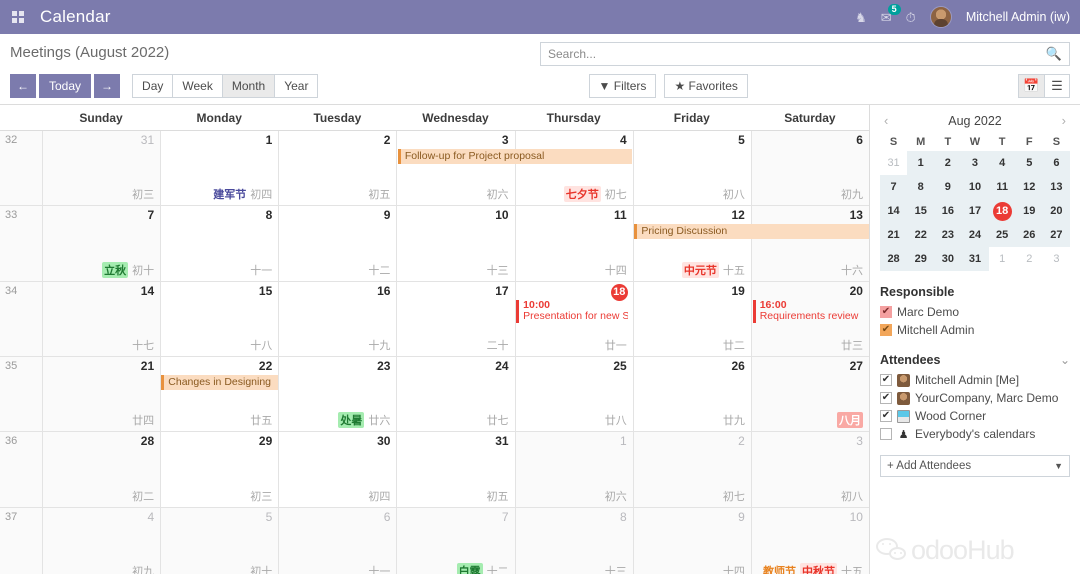 The image size is (1080, 574). I want to click on mini-calendar-day: 21, so click(894, 235).